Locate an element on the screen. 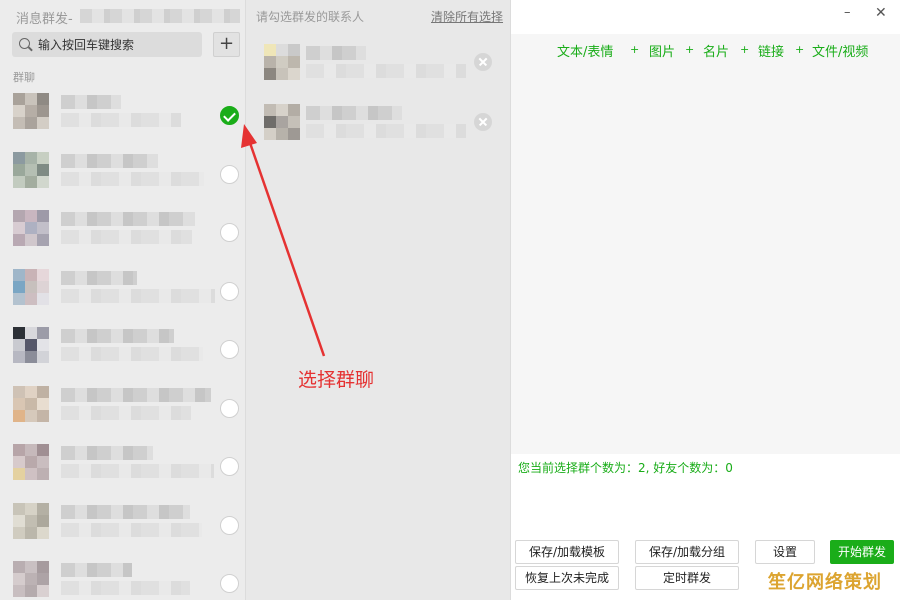  save-load-template-button: 保存/加载模板 is located at coordinates (567, 552).